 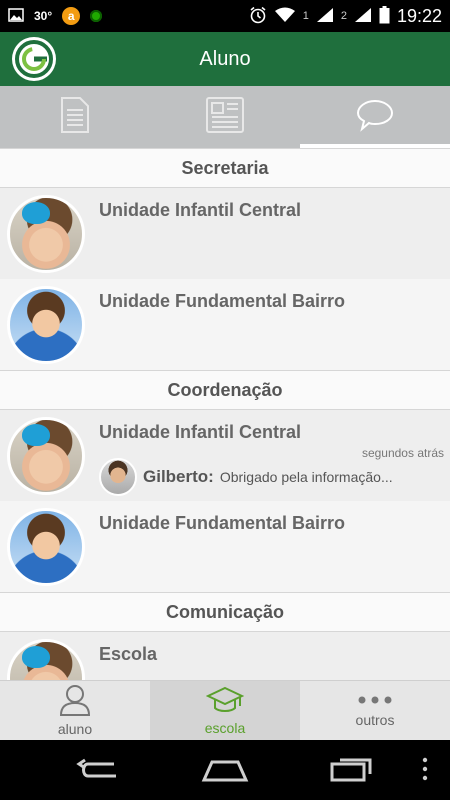 What do you see at coordinates (225, 168) in the screenshot?
I see `section-header-secretaria: Secretaria` at bounding box center [225, 168].